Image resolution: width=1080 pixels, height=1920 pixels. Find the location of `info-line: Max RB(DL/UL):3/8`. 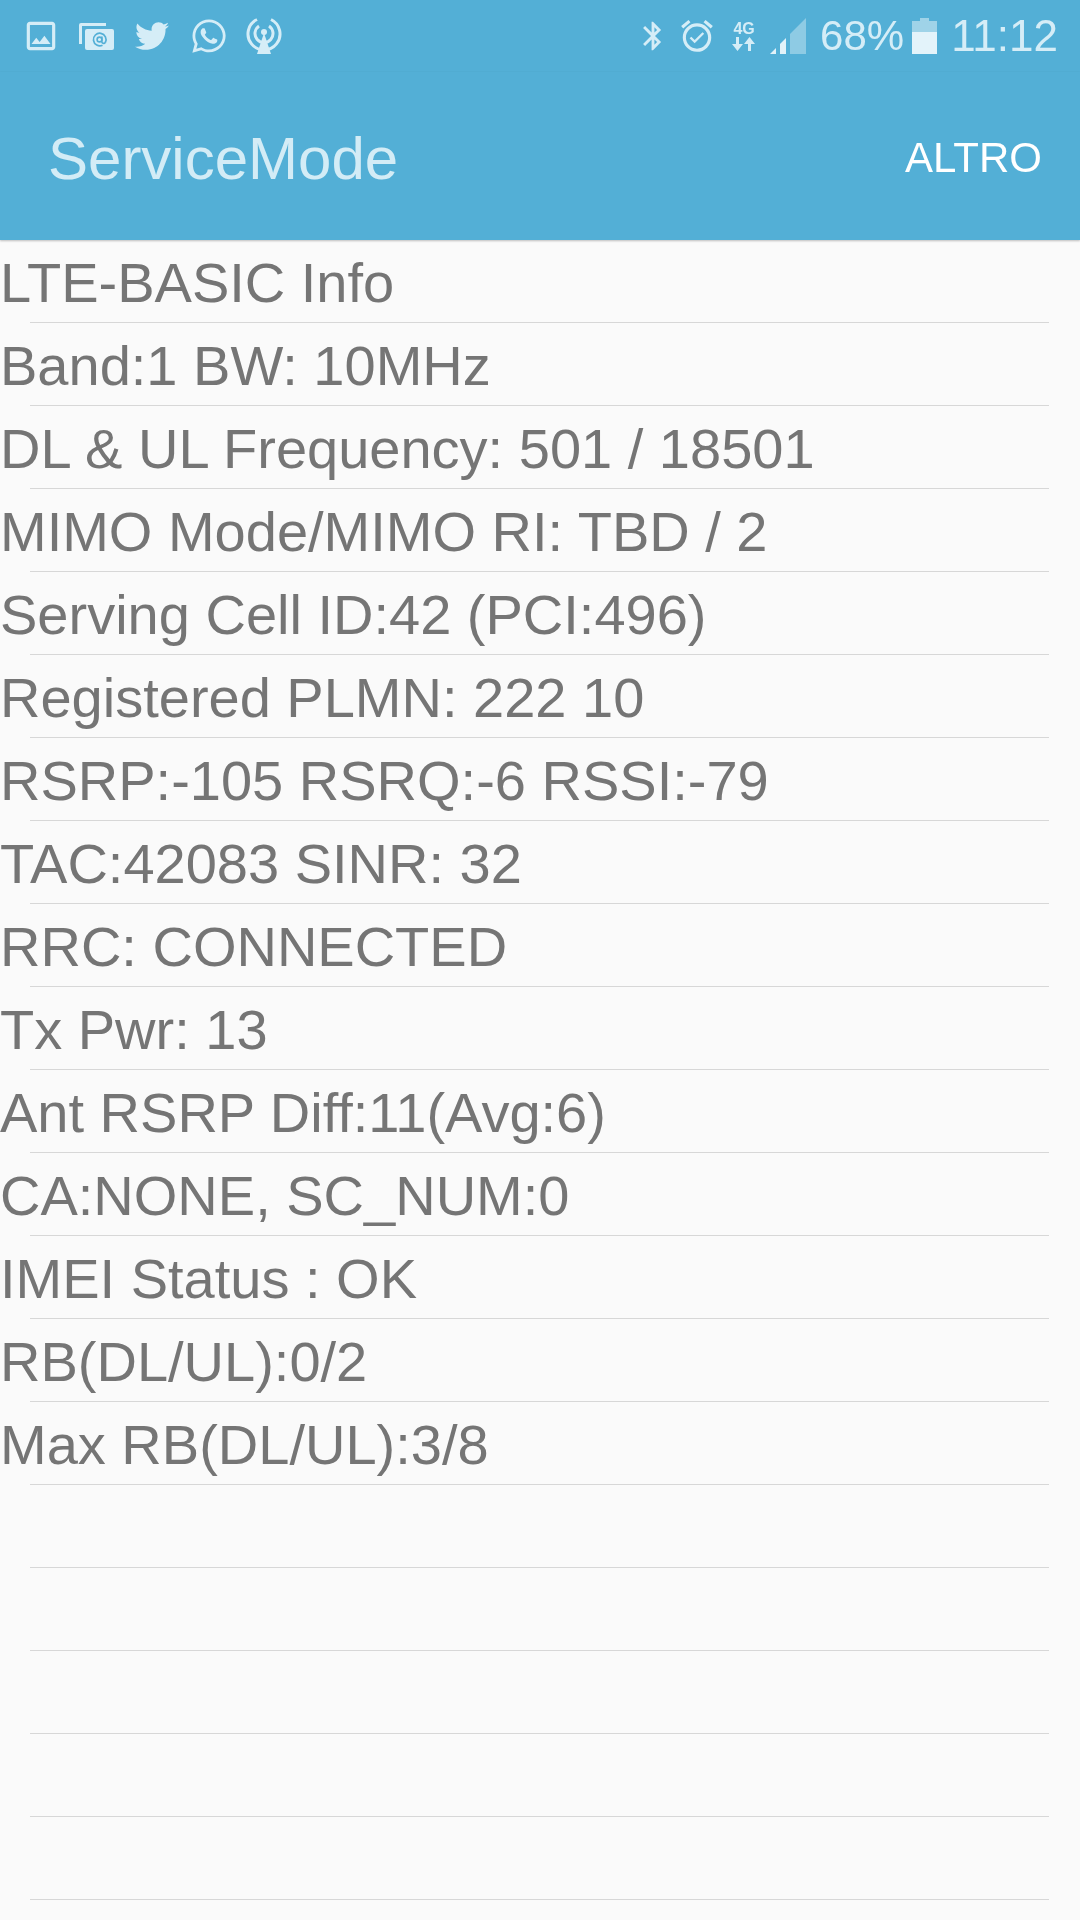

info-line: Max RB(DL/UL):3/8 is located at coordinates (244, 1444).